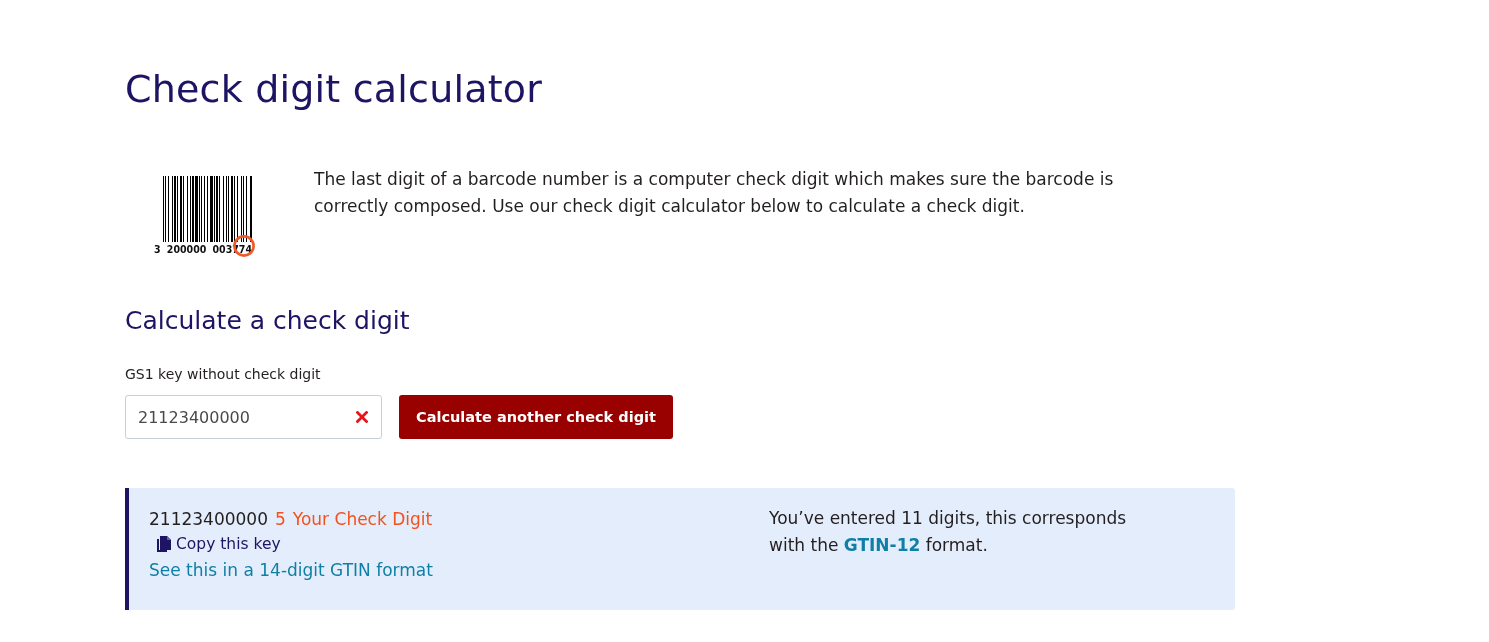 Image resolution: width=1489 pixels, height=642 pixels. Describe the element at coordinates (362, 417) in the screenshot. I see `clear-icon` at that location.